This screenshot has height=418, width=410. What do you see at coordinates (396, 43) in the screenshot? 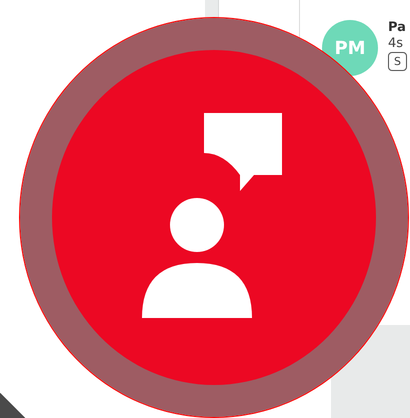
I see `contact-detail: 4s` at bounding box center [396, 43].